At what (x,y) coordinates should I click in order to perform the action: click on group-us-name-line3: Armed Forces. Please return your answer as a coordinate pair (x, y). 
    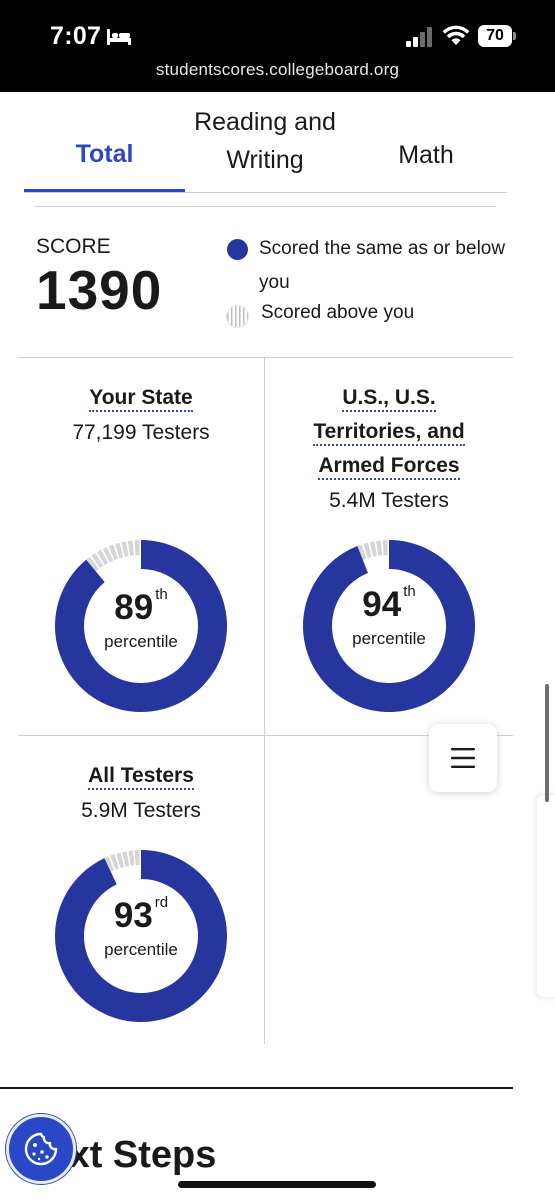
    Looking at the image, I should click on (389, 467).